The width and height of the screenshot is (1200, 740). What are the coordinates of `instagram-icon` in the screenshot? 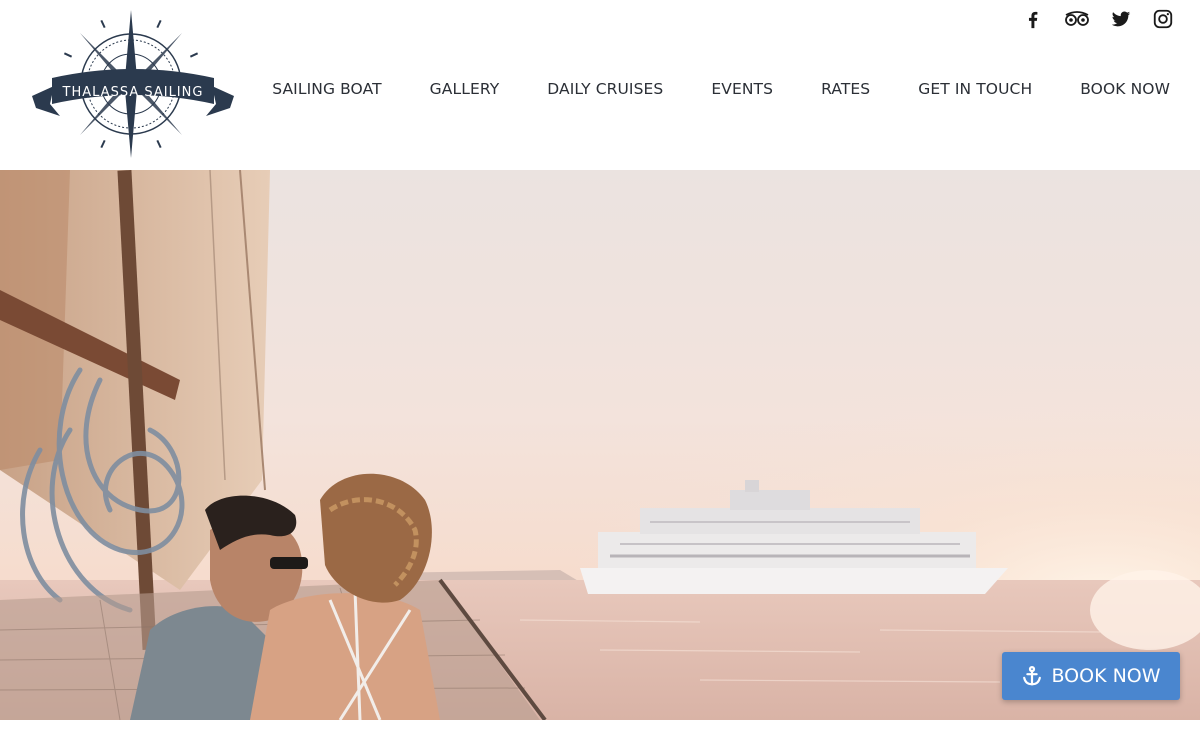 It's located at (1163, 19).